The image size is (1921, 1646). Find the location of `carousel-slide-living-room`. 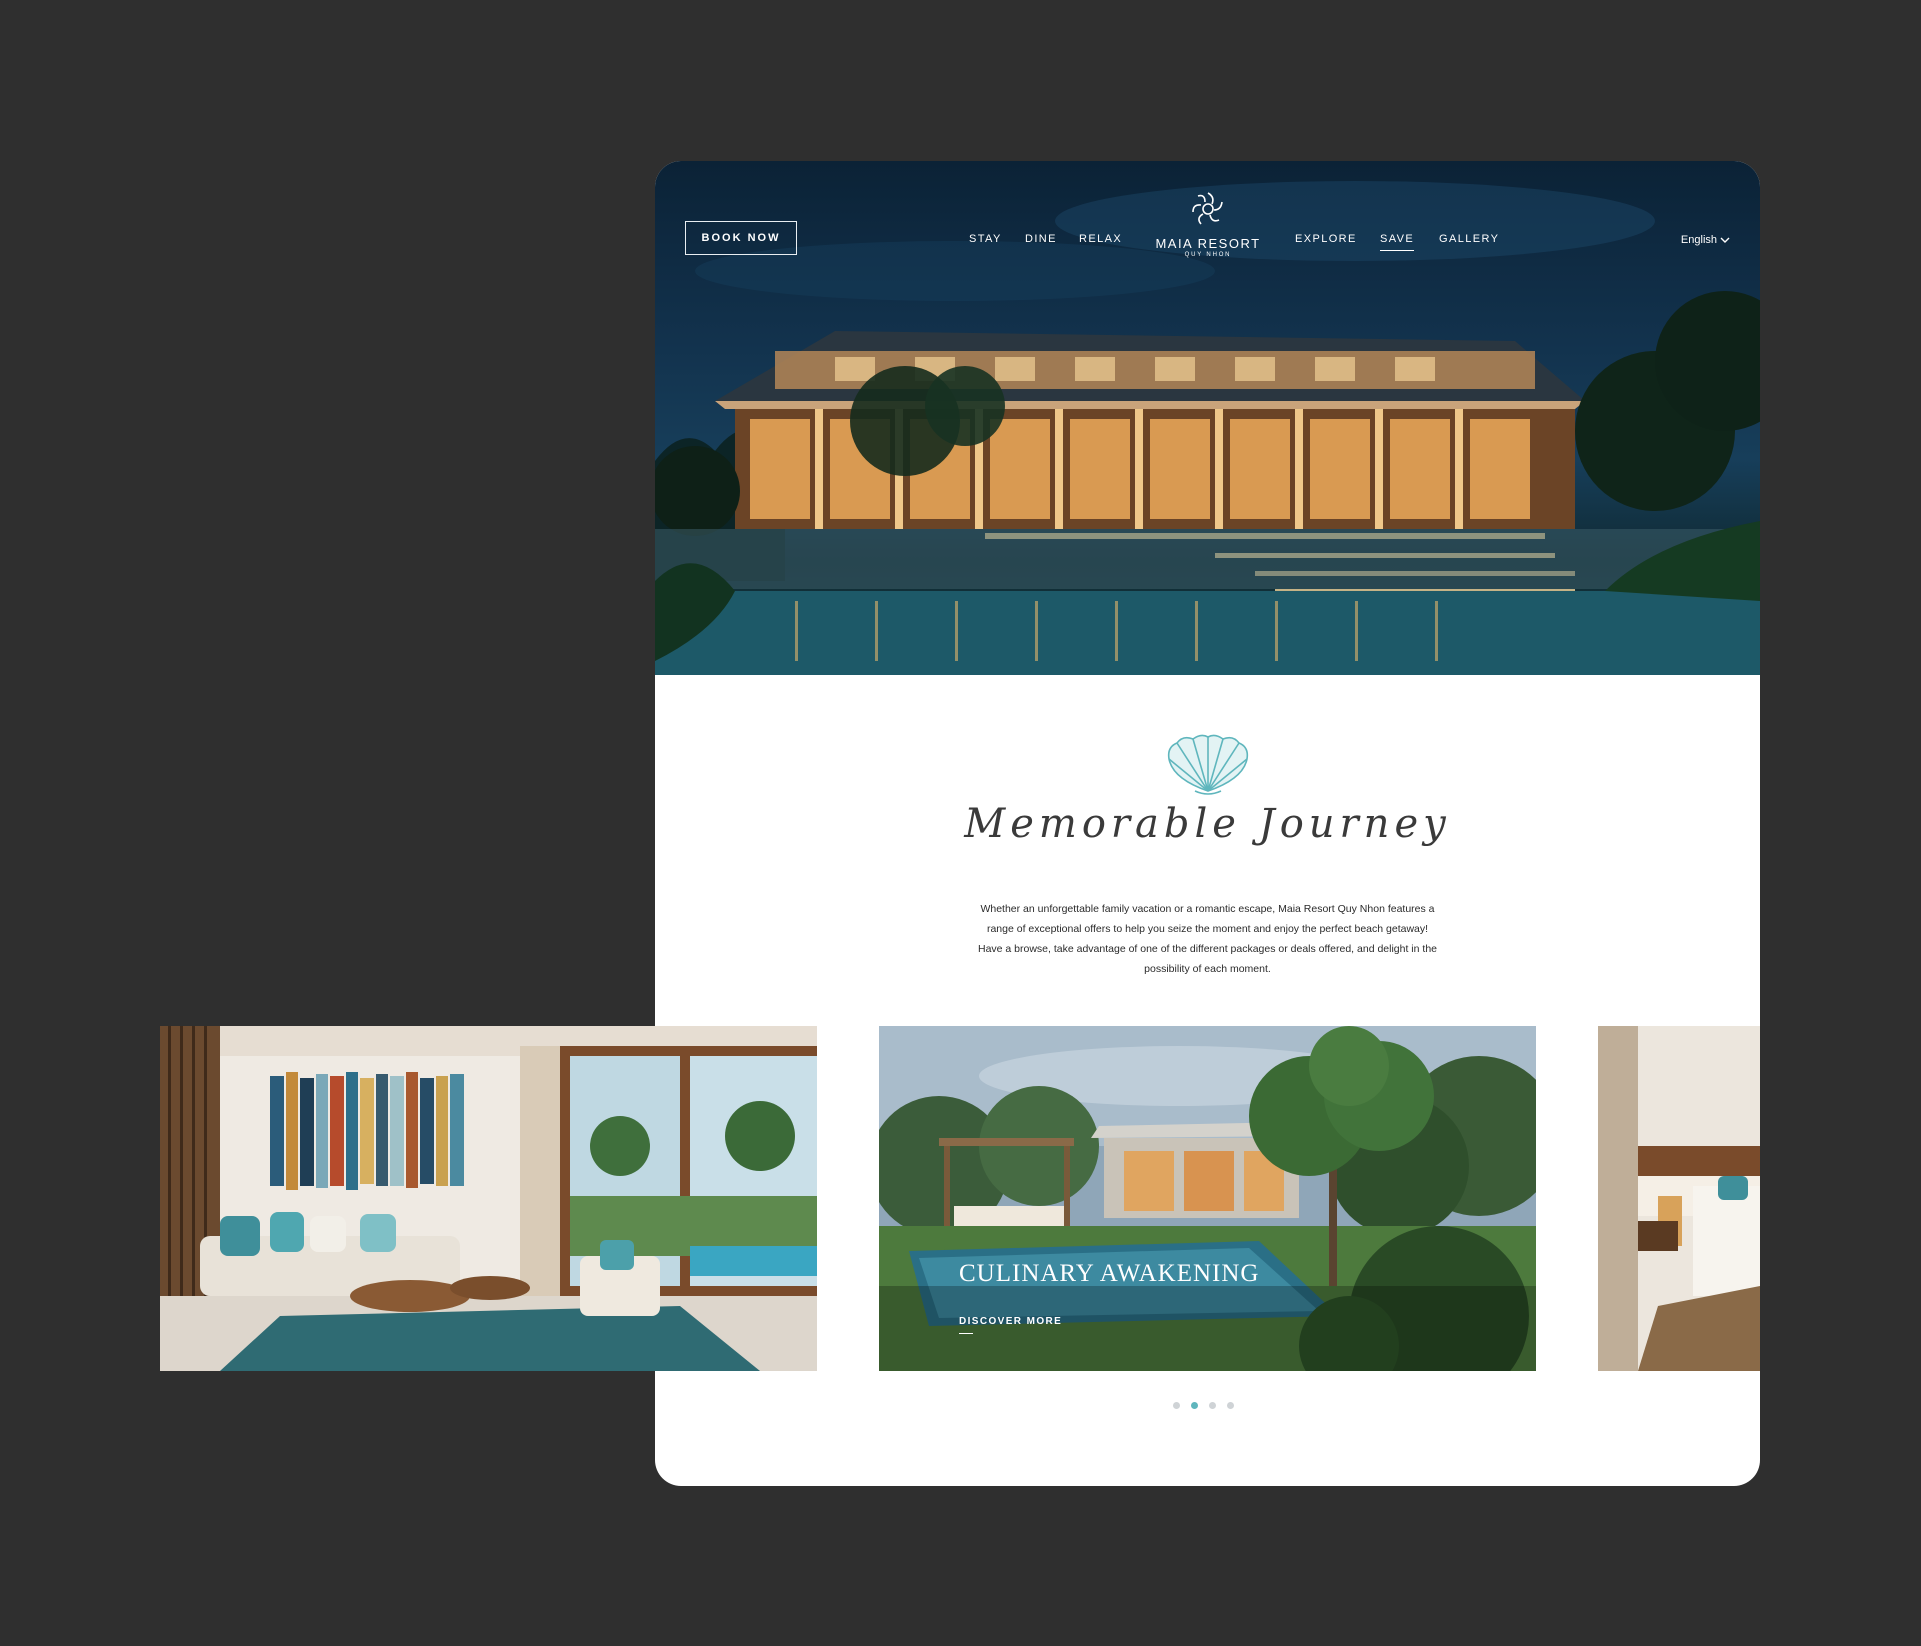

carousel-slide-living-room is located at coordinates (488, 1198).